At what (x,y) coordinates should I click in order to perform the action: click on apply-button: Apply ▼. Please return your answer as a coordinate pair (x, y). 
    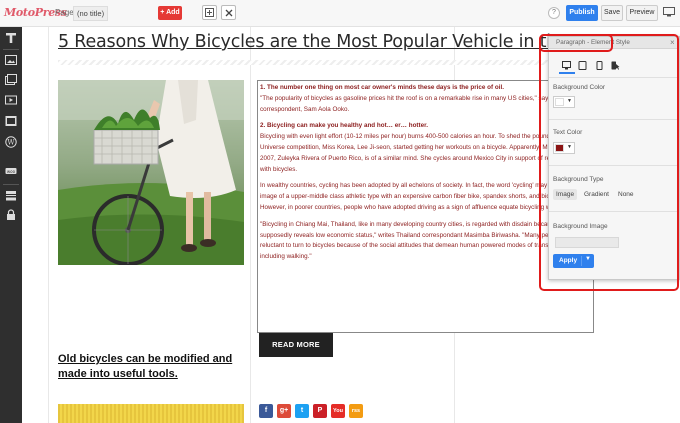
    Looking at the image, I should click on (573, 261).